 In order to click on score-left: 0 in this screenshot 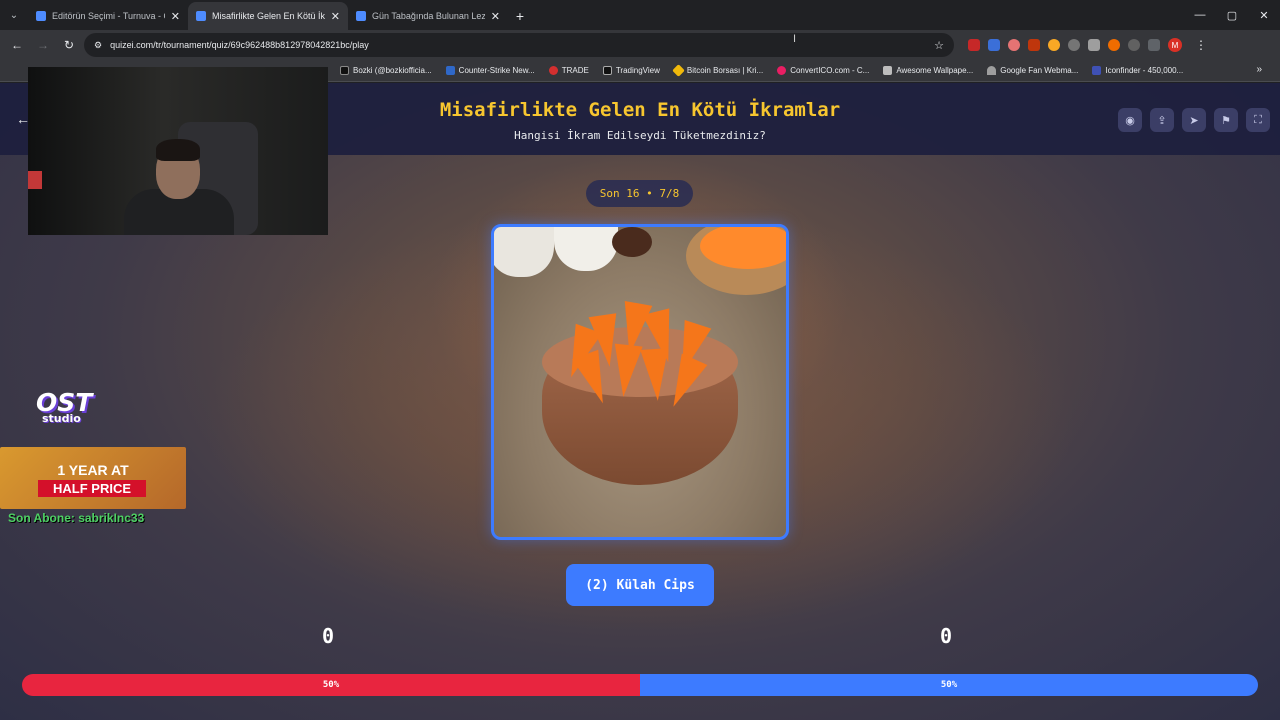, I will do `click(328, 636)`.